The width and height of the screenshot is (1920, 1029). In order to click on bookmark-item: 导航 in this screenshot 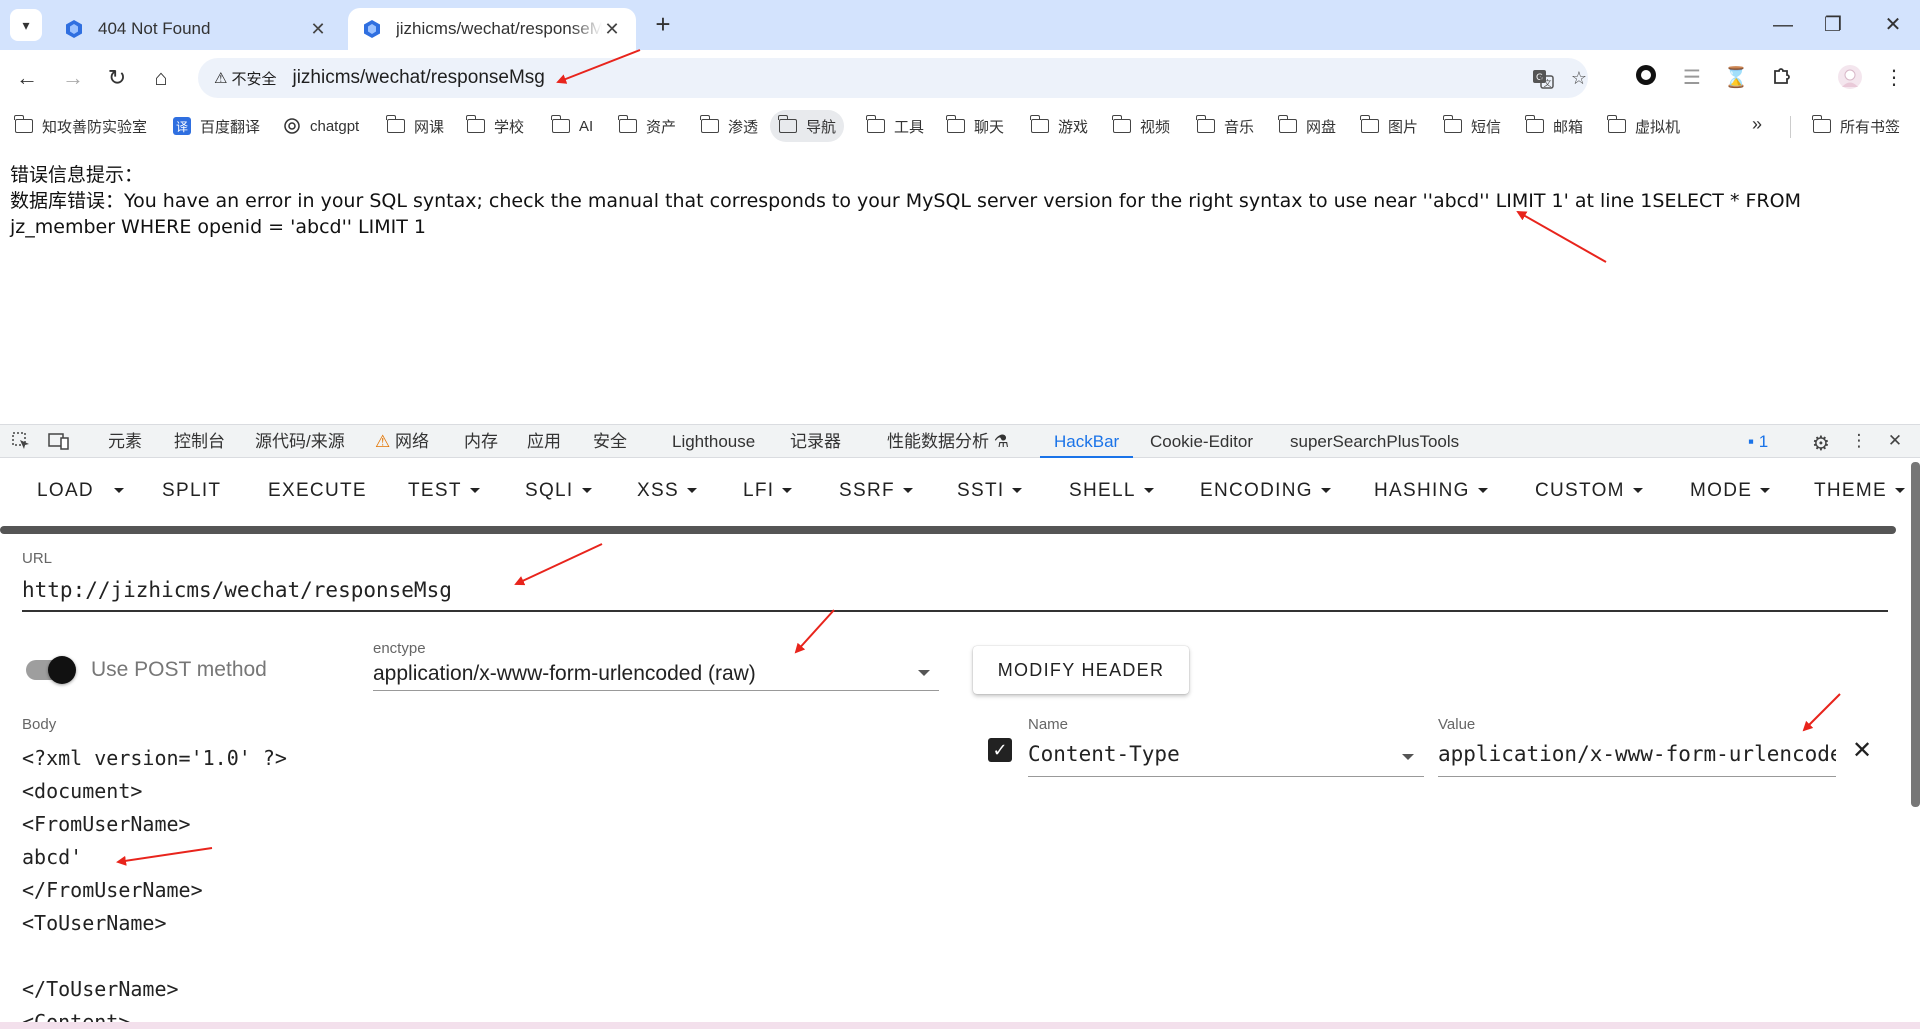, I will do `click(807, 126)`.